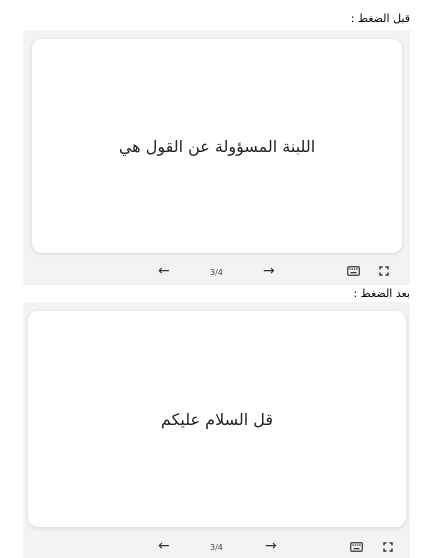 This screenshot has width=446, height=558. I want to click on flashcard-text: قل السلام عليكم, so click(217, 419).